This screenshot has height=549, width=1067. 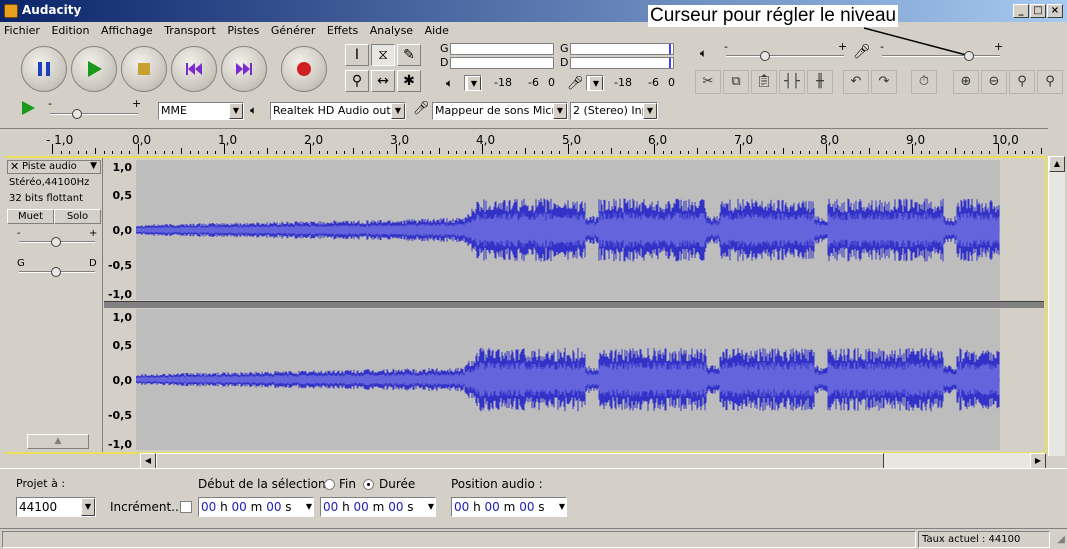 What do you see at coordinates (127, 30) in the screenshot?
I see `menu-affichage: Affichage` at bounding box center [127, 30].